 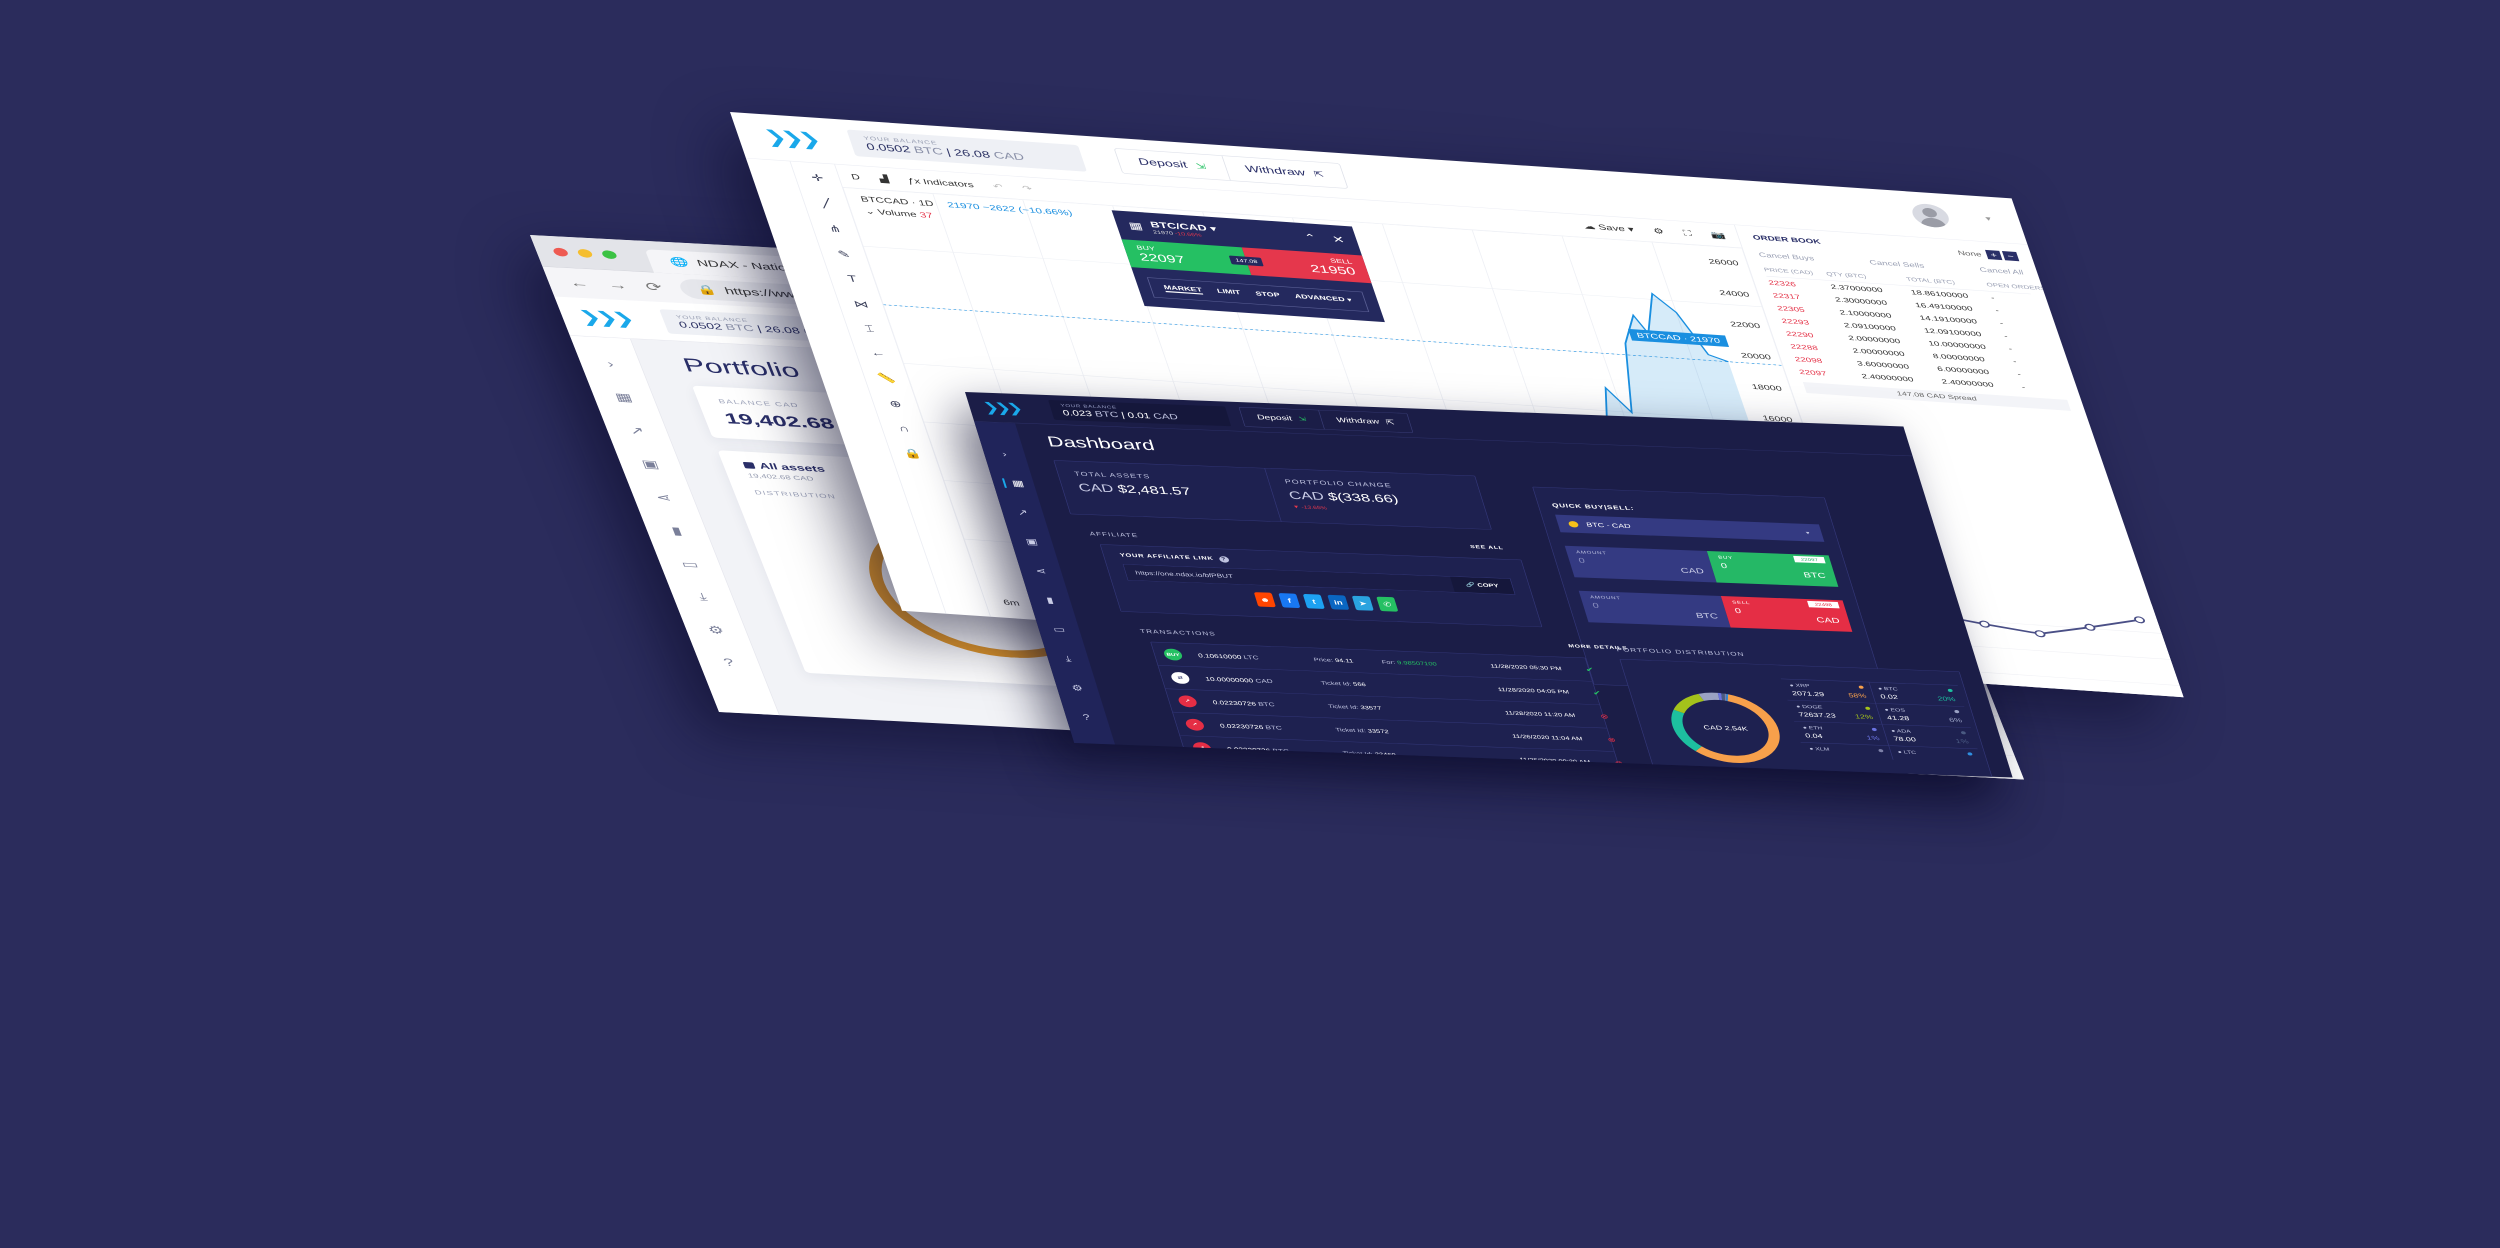 What do you see at coordinates (1195, 701) in the screenshot?
I see `tx-icon-cell: ↗` at bounding box center [1195, 701].